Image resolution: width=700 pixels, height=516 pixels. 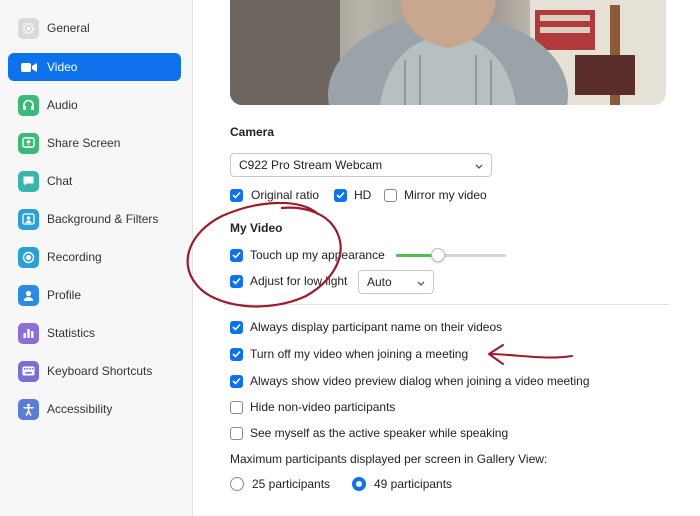 I want to click on touch-up-label: Touch up my appearance, so click(x=317, y=255).